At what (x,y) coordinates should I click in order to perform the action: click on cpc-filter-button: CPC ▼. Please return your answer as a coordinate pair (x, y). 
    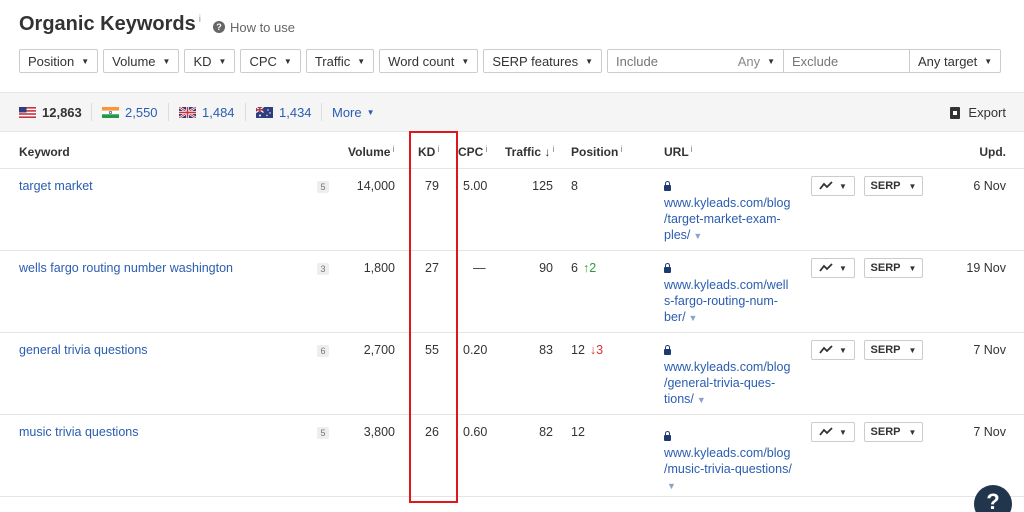
    Looking at the image, I should click on (270, 61).